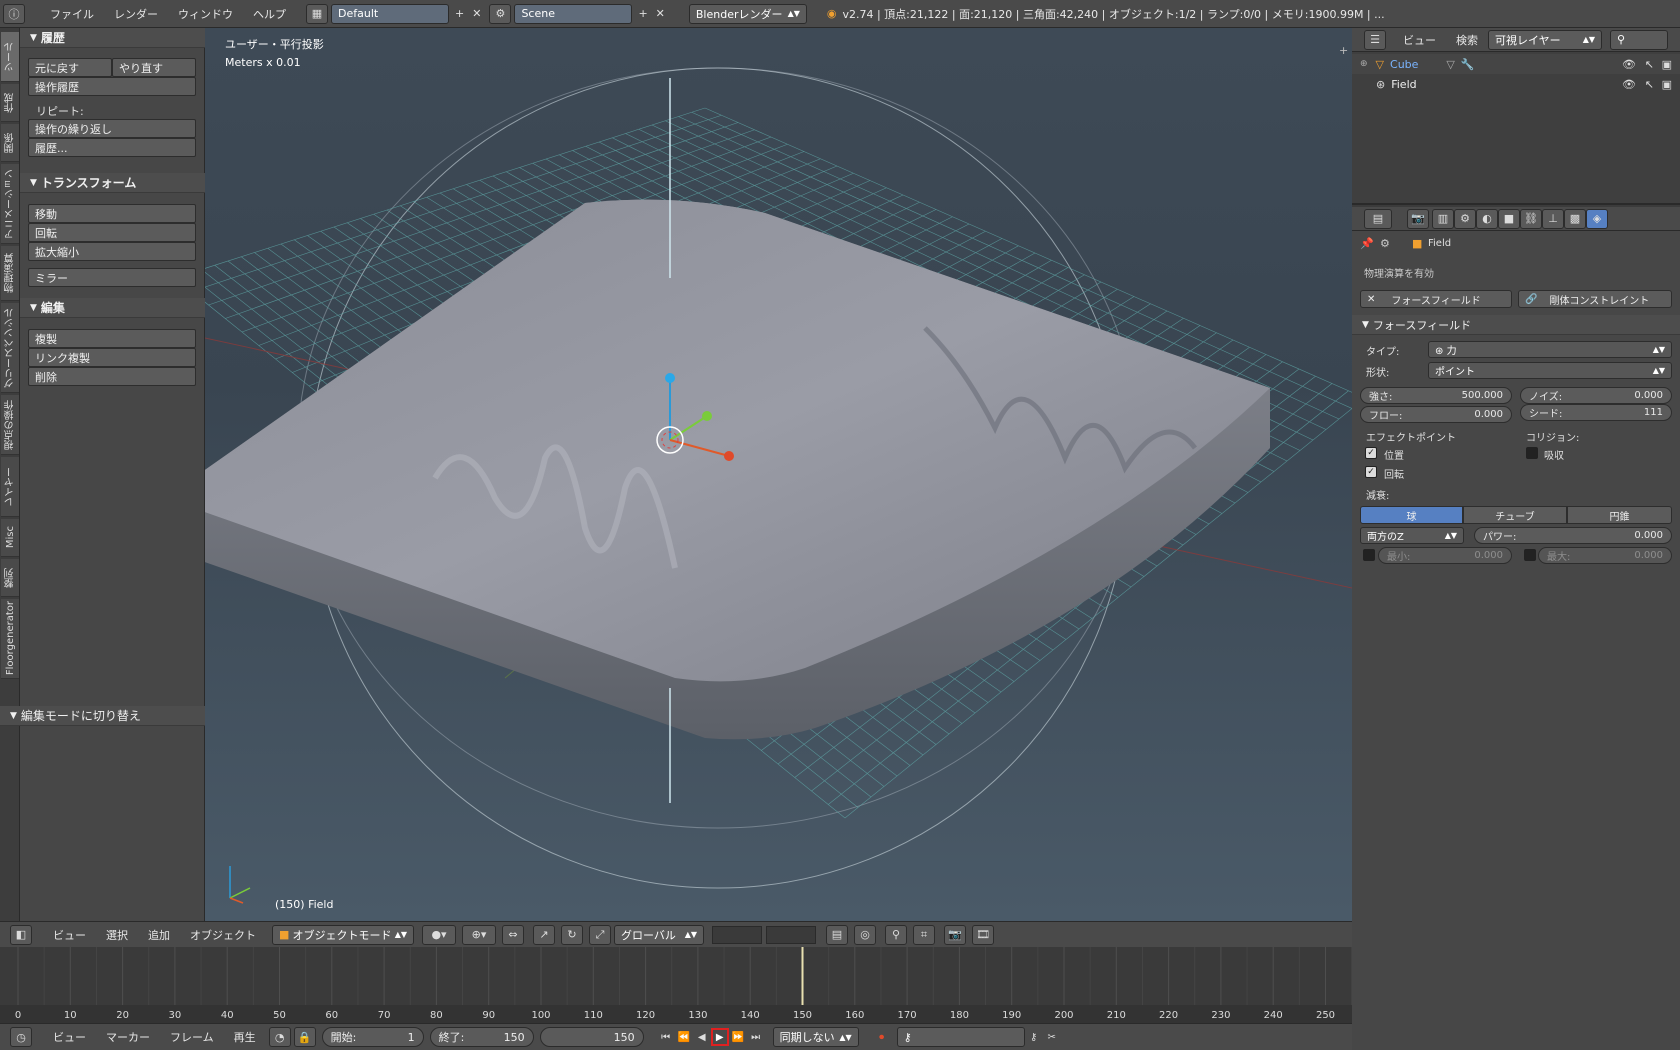 This screenshot has width=1680, height=1050. What do you see at coordinates (1530, 555) in the screenshot?
I see `use-max-checkbox` at bounding box center [1530, 555].